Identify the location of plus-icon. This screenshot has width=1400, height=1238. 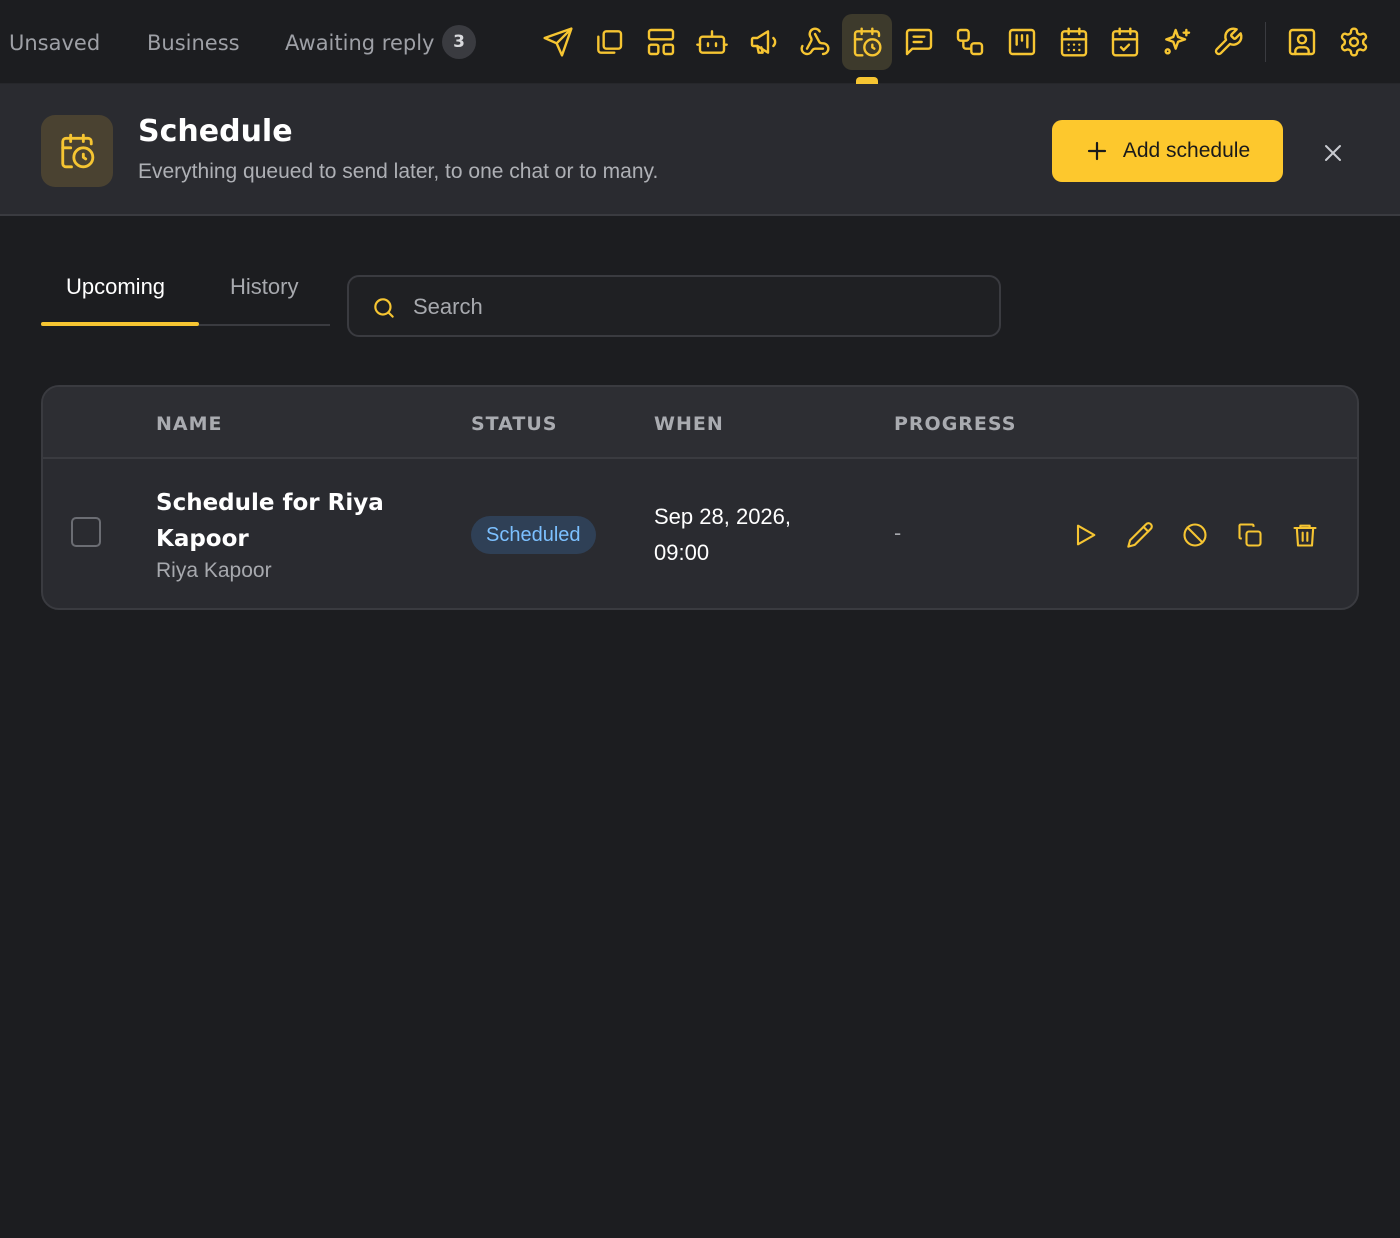
(1096, 151).